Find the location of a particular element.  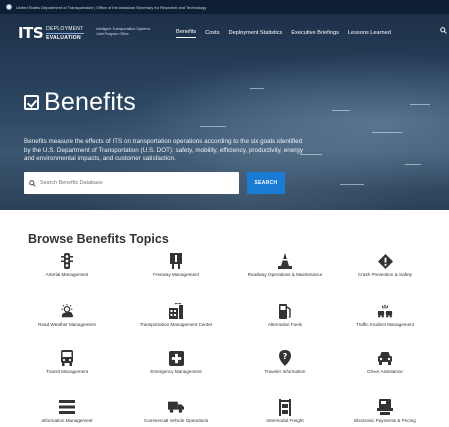

topic-label: Emergency Management is located at coordinates (176, 371).